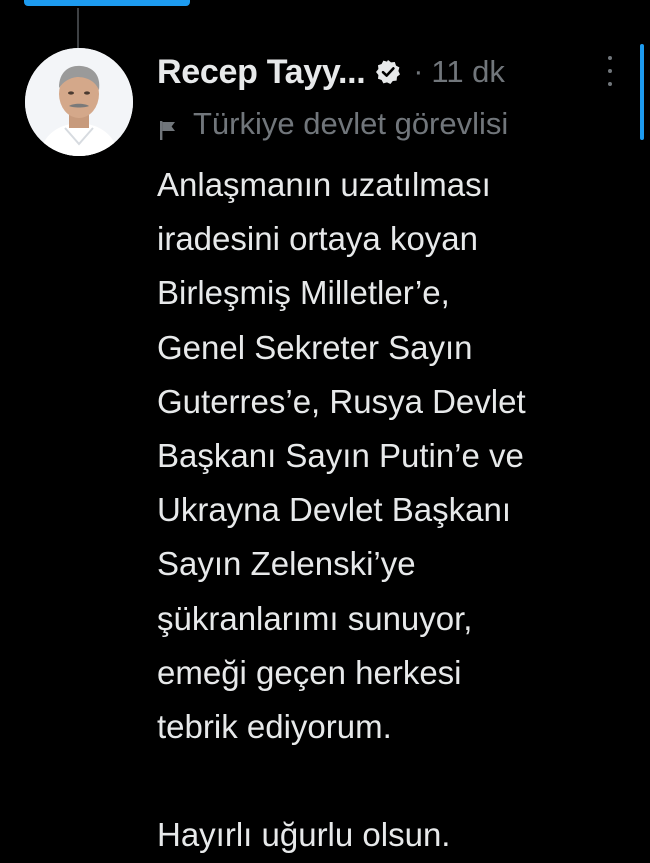 The image size is (650, 863). I want to click on timestamp: 11 dk, so click(468, 72).